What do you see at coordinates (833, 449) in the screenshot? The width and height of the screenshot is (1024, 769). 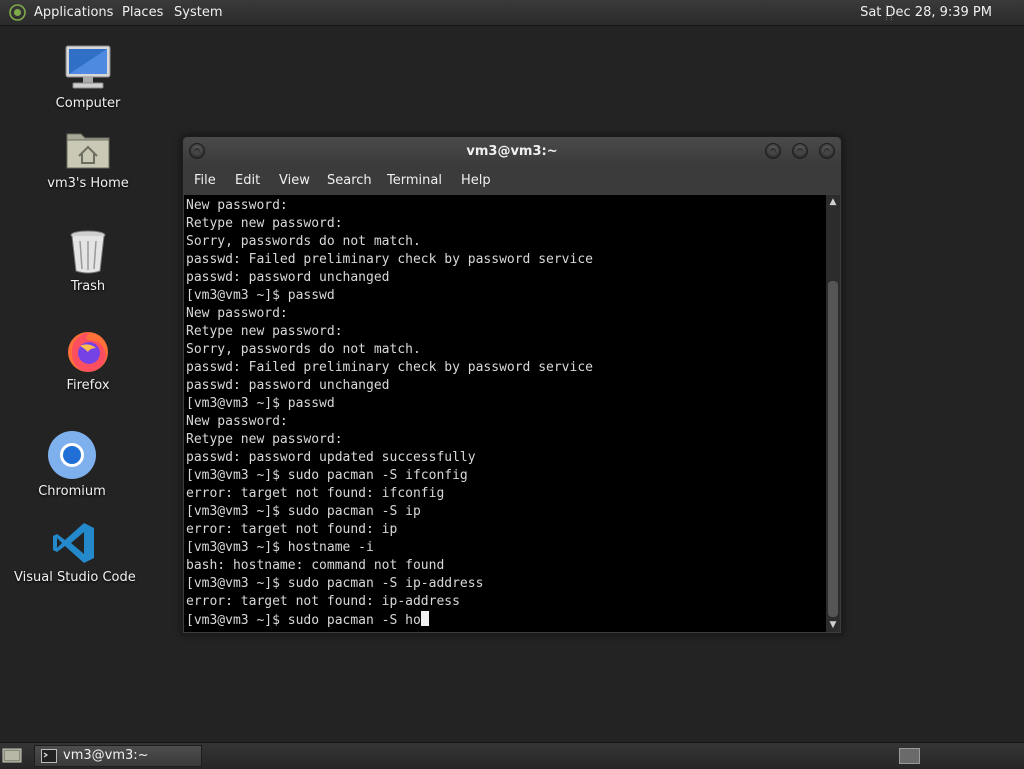 I see `scroll-thumb` at bounding box center [833, 449].